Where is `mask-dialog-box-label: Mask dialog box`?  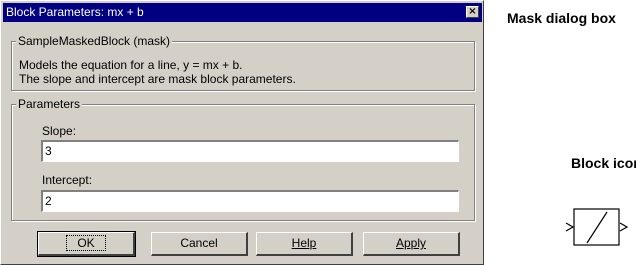 mask-dialog-box-label: Mask dialog box is located at coordinates (561, 18).